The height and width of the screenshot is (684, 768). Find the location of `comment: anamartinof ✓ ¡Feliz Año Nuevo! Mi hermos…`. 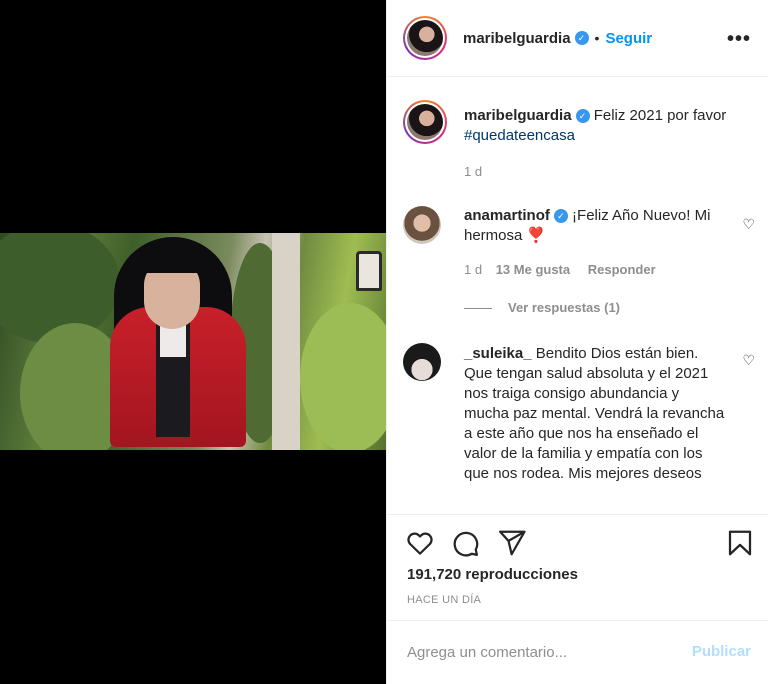

comment: anamartinof ✓ ¡Feliz Año Nuevo! Mi hermos… is located at coordinates (594, 226).